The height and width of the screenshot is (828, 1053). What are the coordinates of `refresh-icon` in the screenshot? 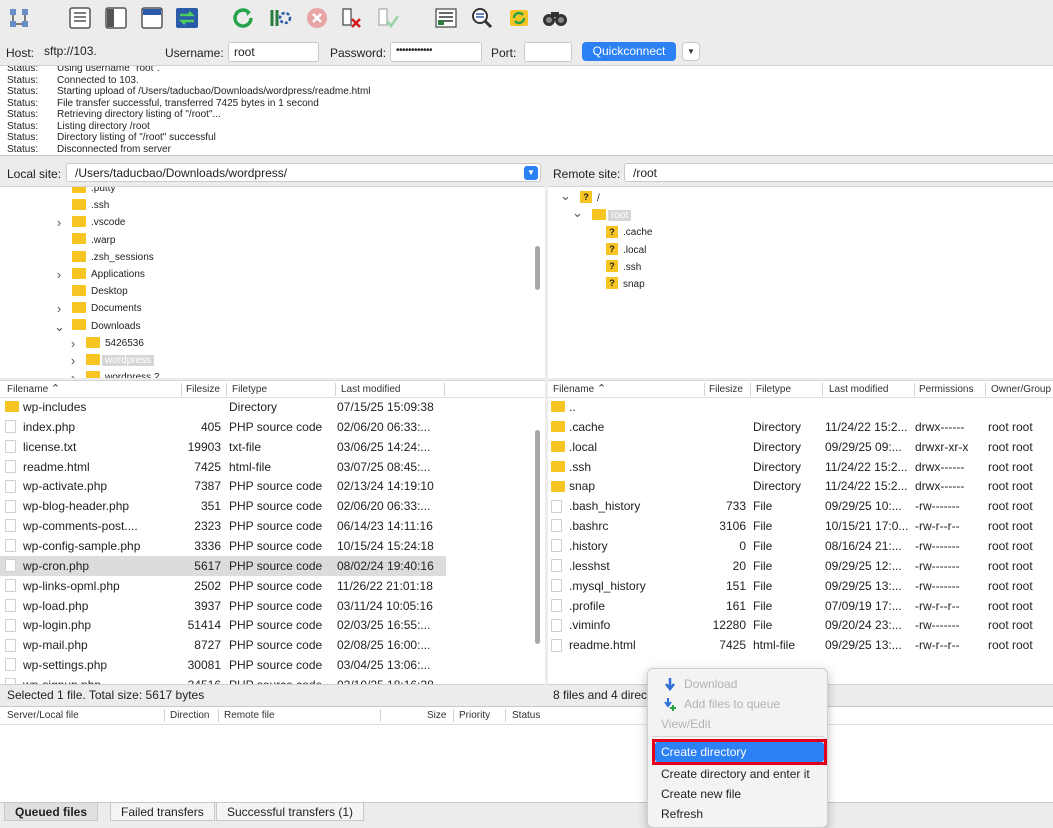 It's located at (244, 18).